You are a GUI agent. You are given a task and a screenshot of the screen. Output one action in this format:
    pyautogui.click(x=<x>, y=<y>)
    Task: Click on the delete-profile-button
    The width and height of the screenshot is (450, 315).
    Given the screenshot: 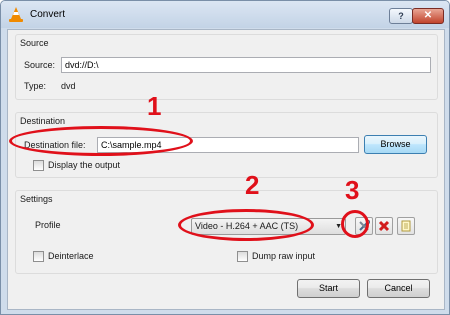 What is the action you would take?
    pyautogui.click(x=384, y=226)
    